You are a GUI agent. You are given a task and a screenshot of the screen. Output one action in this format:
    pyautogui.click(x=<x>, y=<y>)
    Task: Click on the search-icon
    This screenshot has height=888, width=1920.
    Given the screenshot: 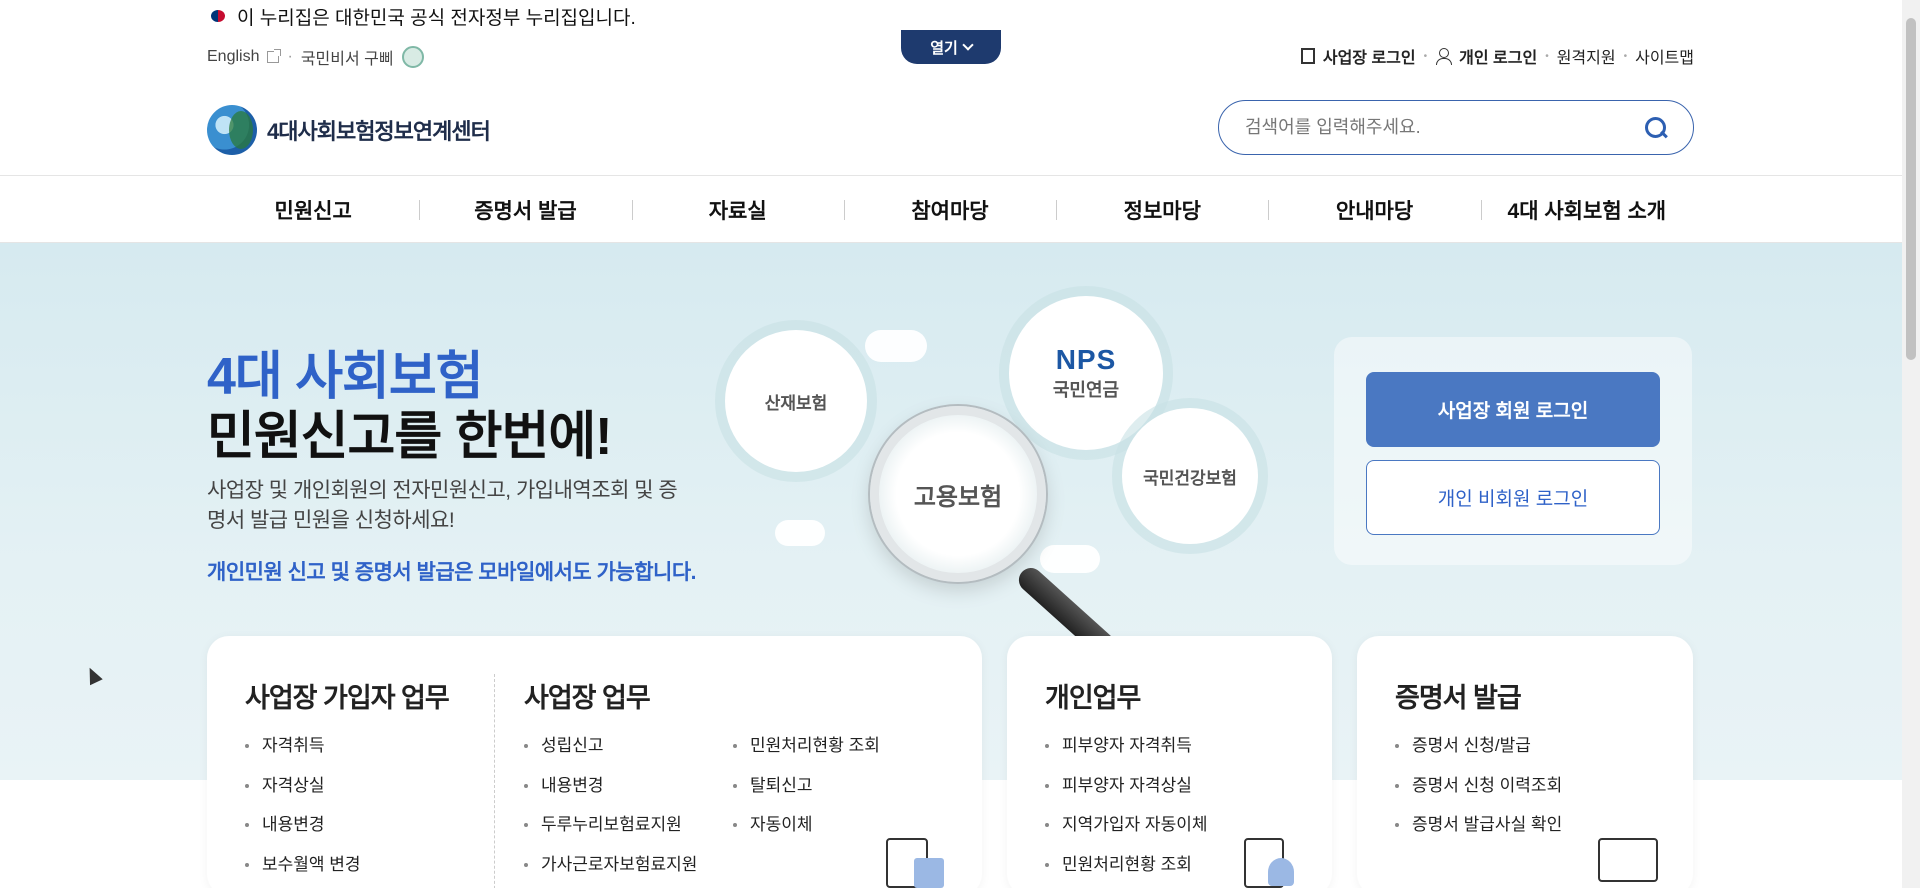 What is the action you would take?
    pyautogui.click(x=1656, y=127)
    